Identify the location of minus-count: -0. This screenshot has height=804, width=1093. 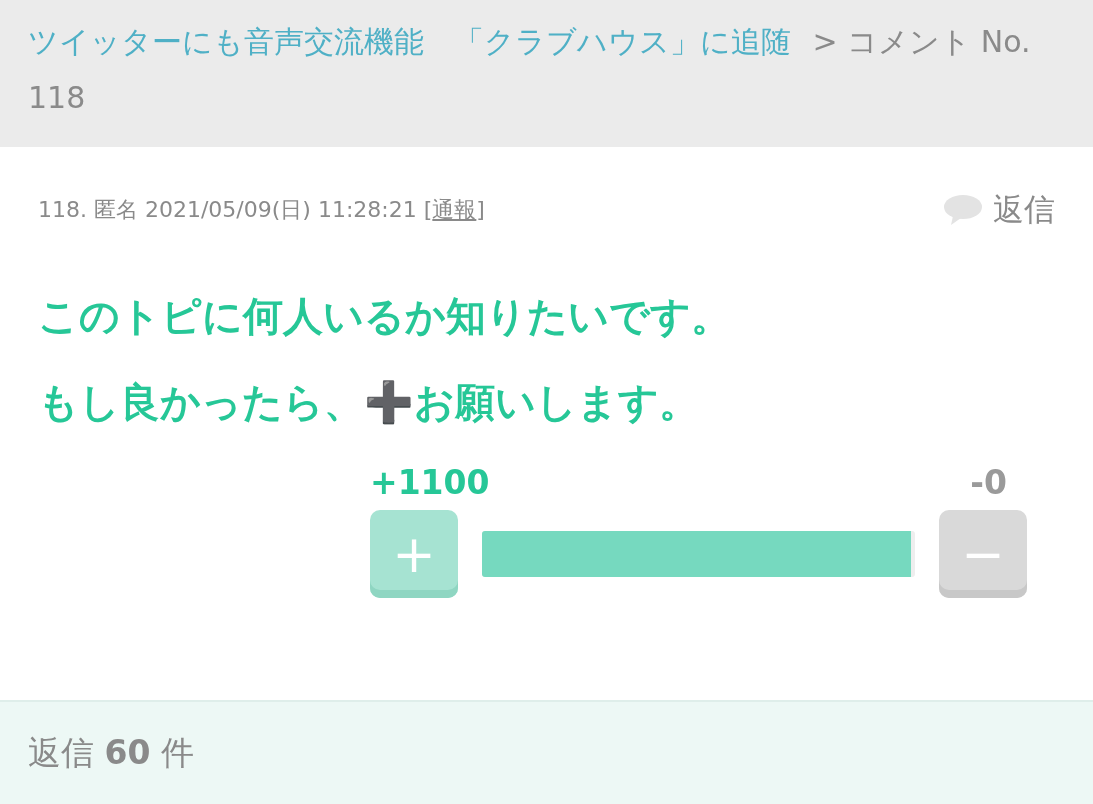
(988, 482).